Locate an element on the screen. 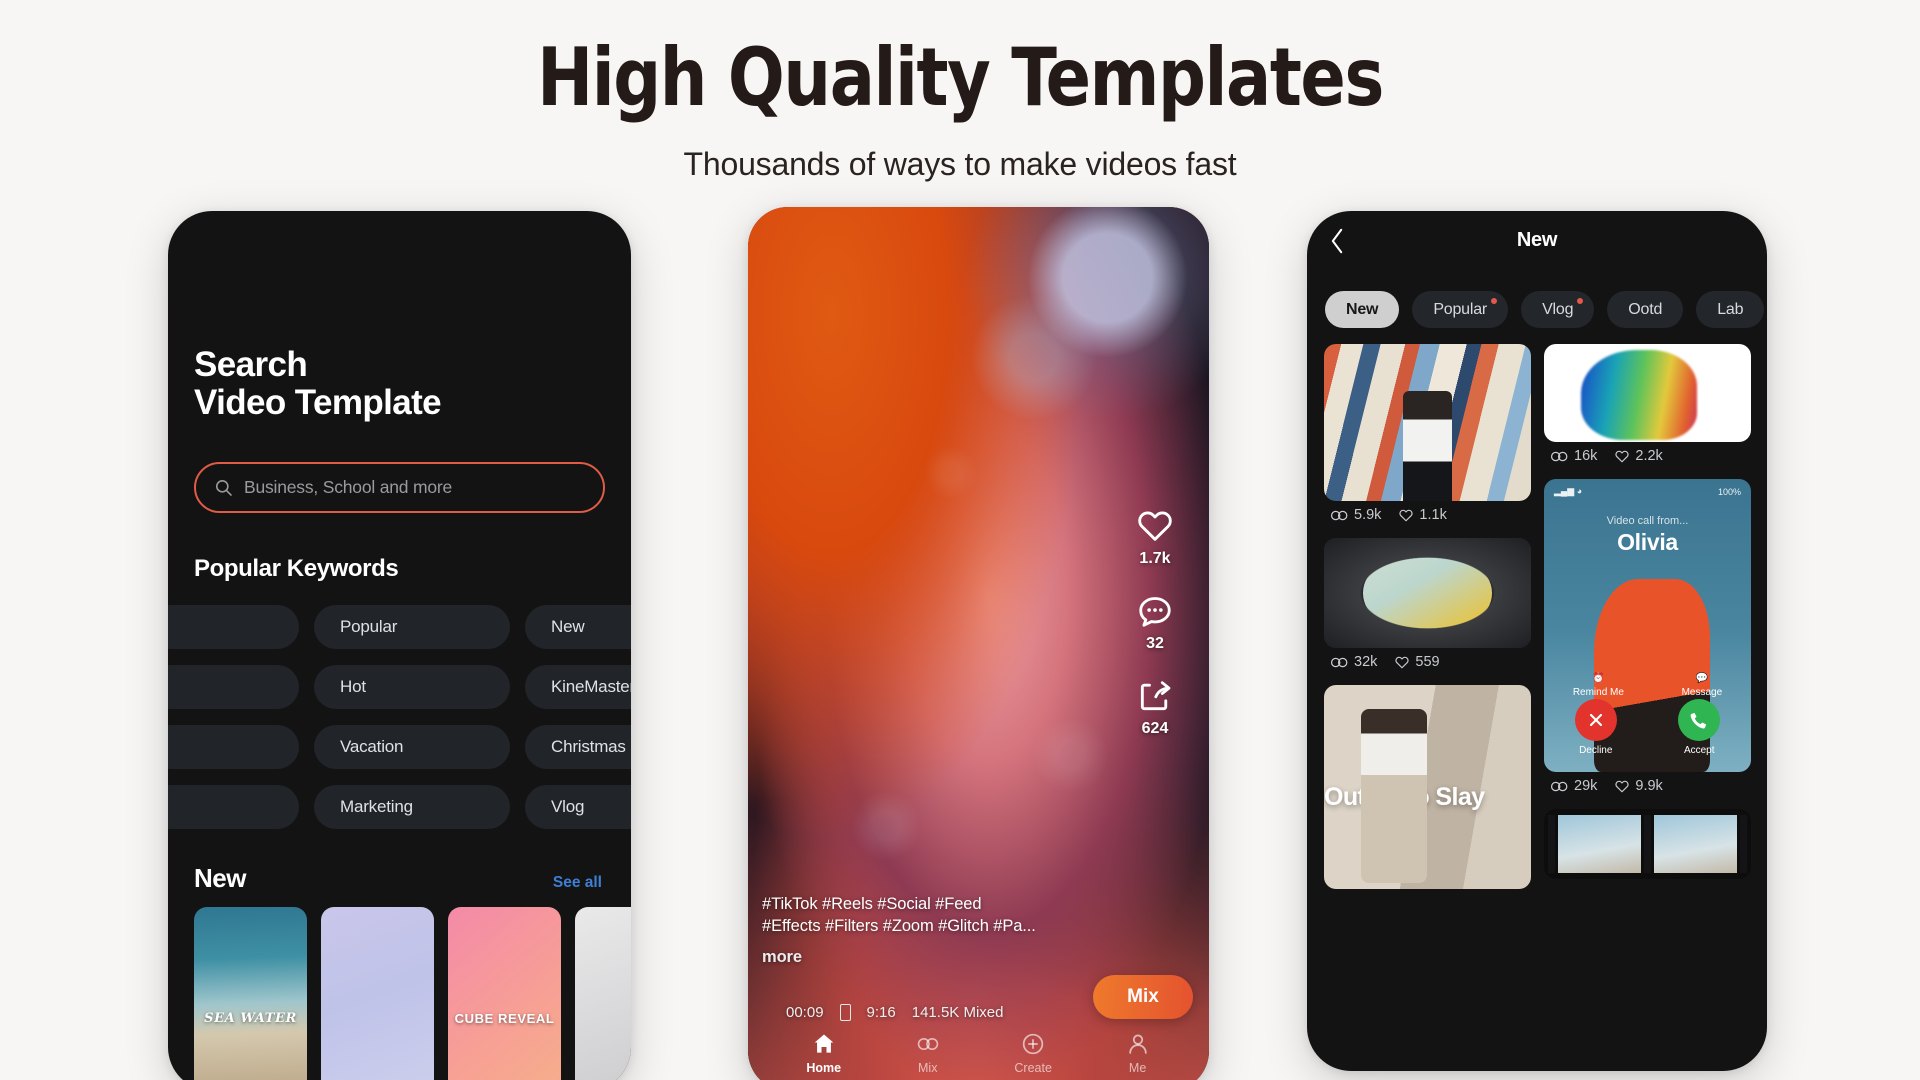  tab-label: Vlog is located at coordinates (1558, 309).